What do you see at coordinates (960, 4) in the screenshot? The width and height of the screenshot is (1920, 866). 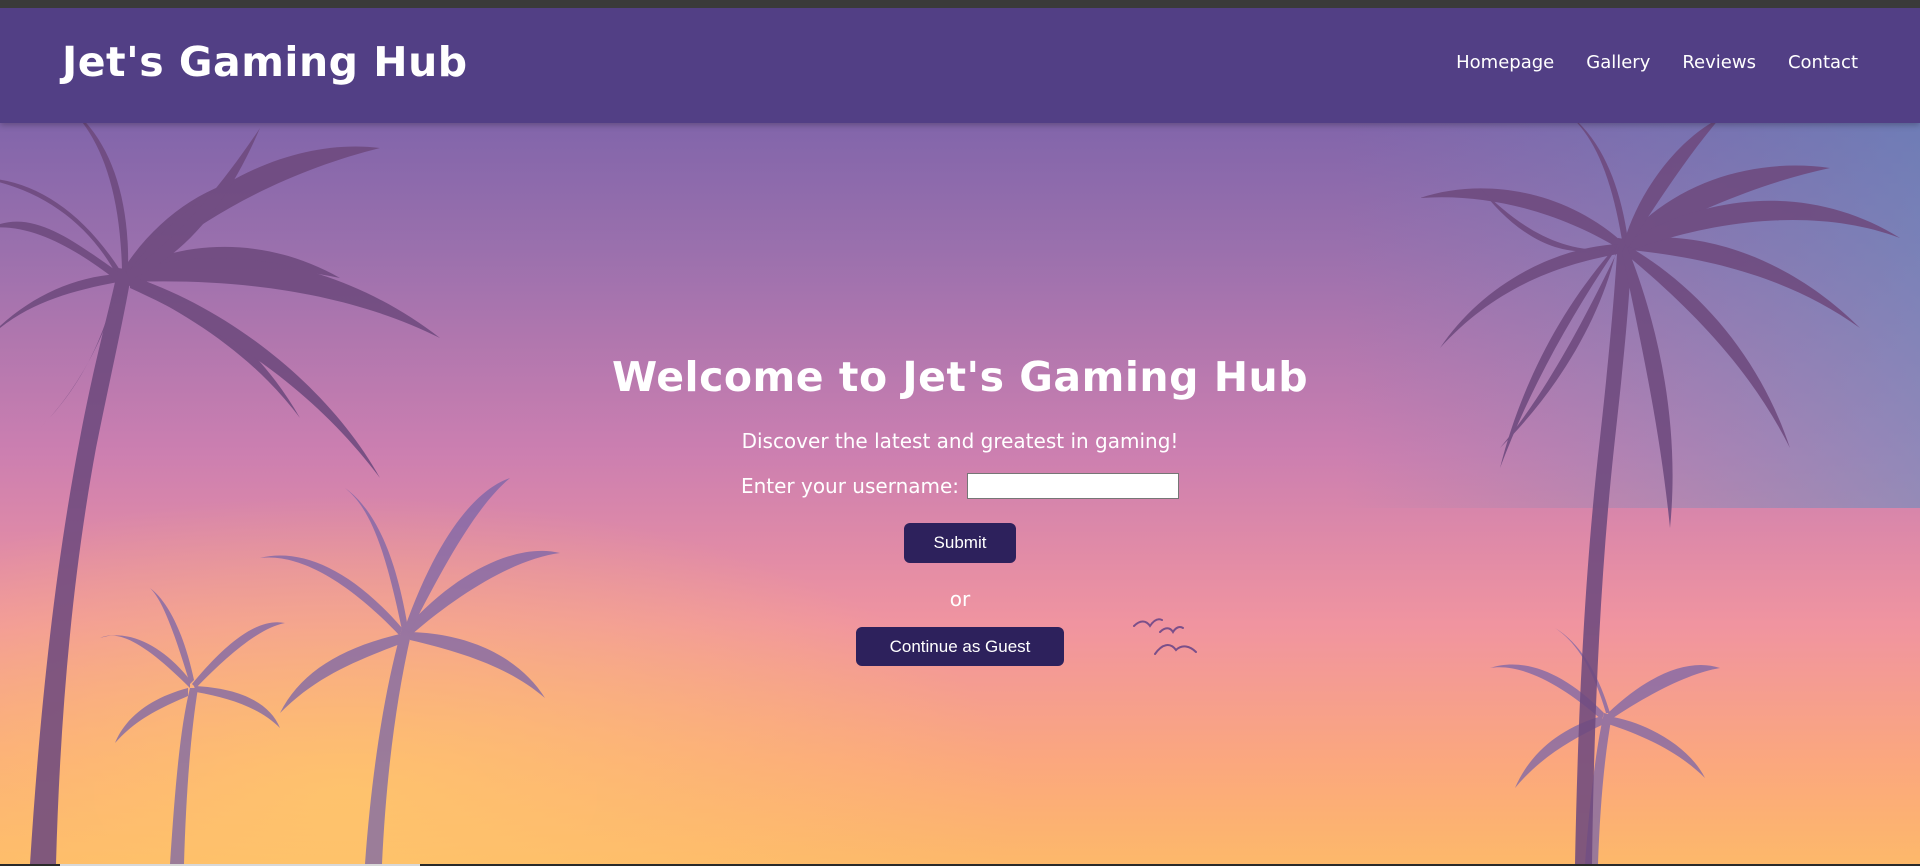 I see `browser-top-strip` at bounding box center [960, 4].